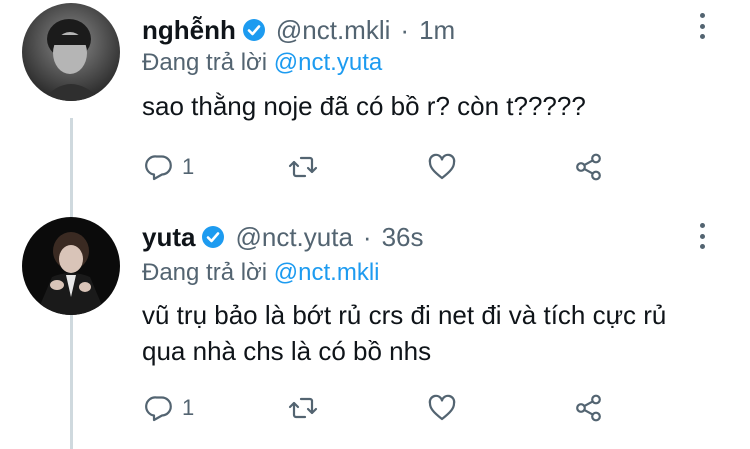  I want to click on replying-to-mention: @nct.yuta, so click(328, 62).